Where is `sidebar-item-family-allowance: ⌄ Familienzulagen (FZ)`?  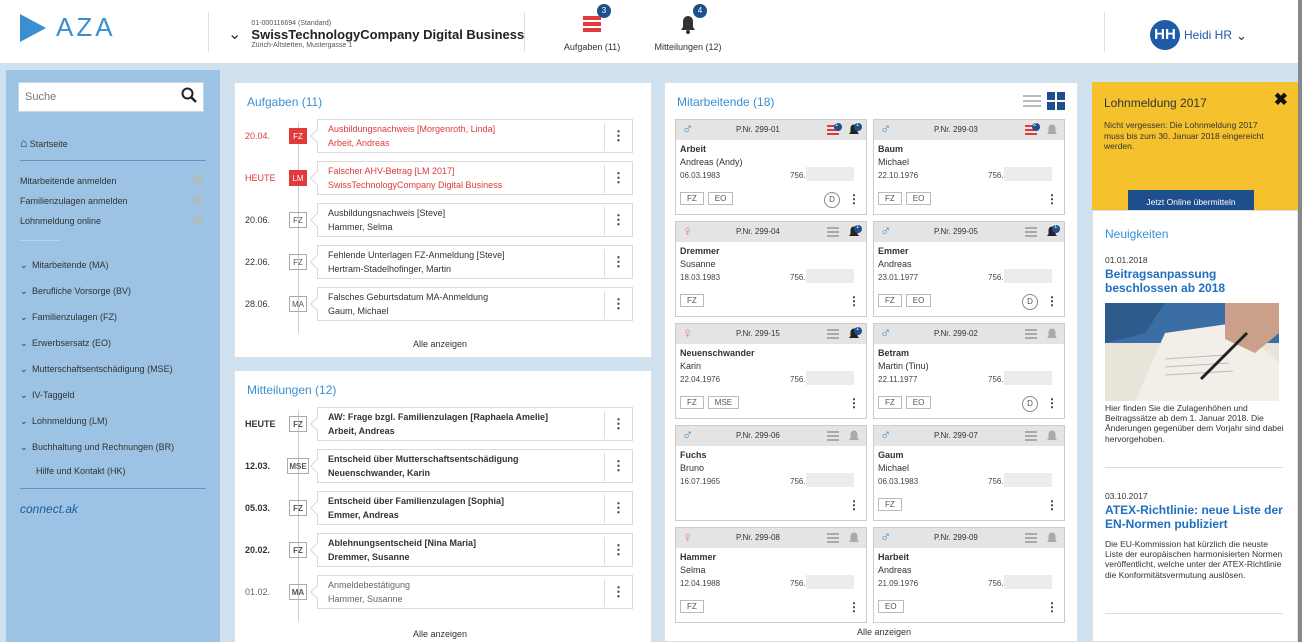 sidebar-item-family-allowance: ⌄ Familienzulagen (FZ) is located at coordinates (68, 317).